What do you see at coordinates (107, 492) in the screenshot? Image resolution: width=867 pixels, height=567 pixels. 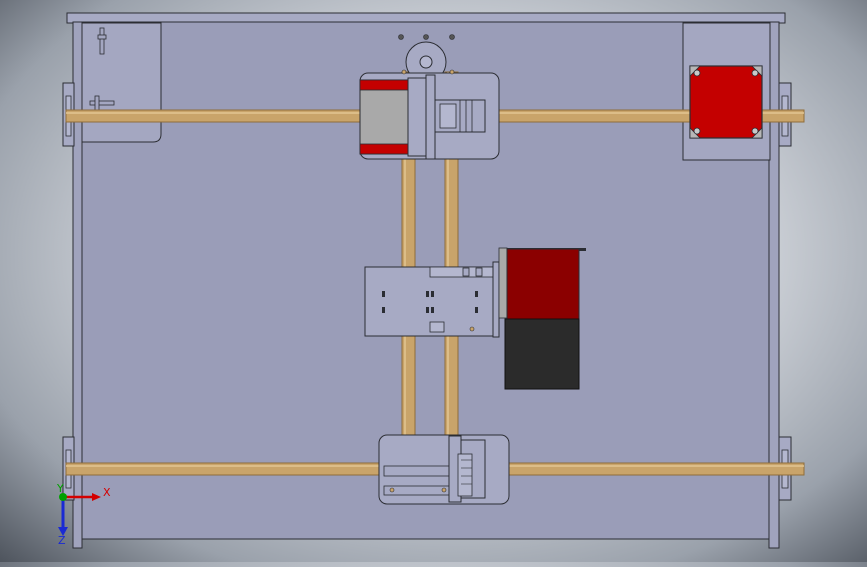 I see `triad-x-label: X` at bounding box center [107, 492].